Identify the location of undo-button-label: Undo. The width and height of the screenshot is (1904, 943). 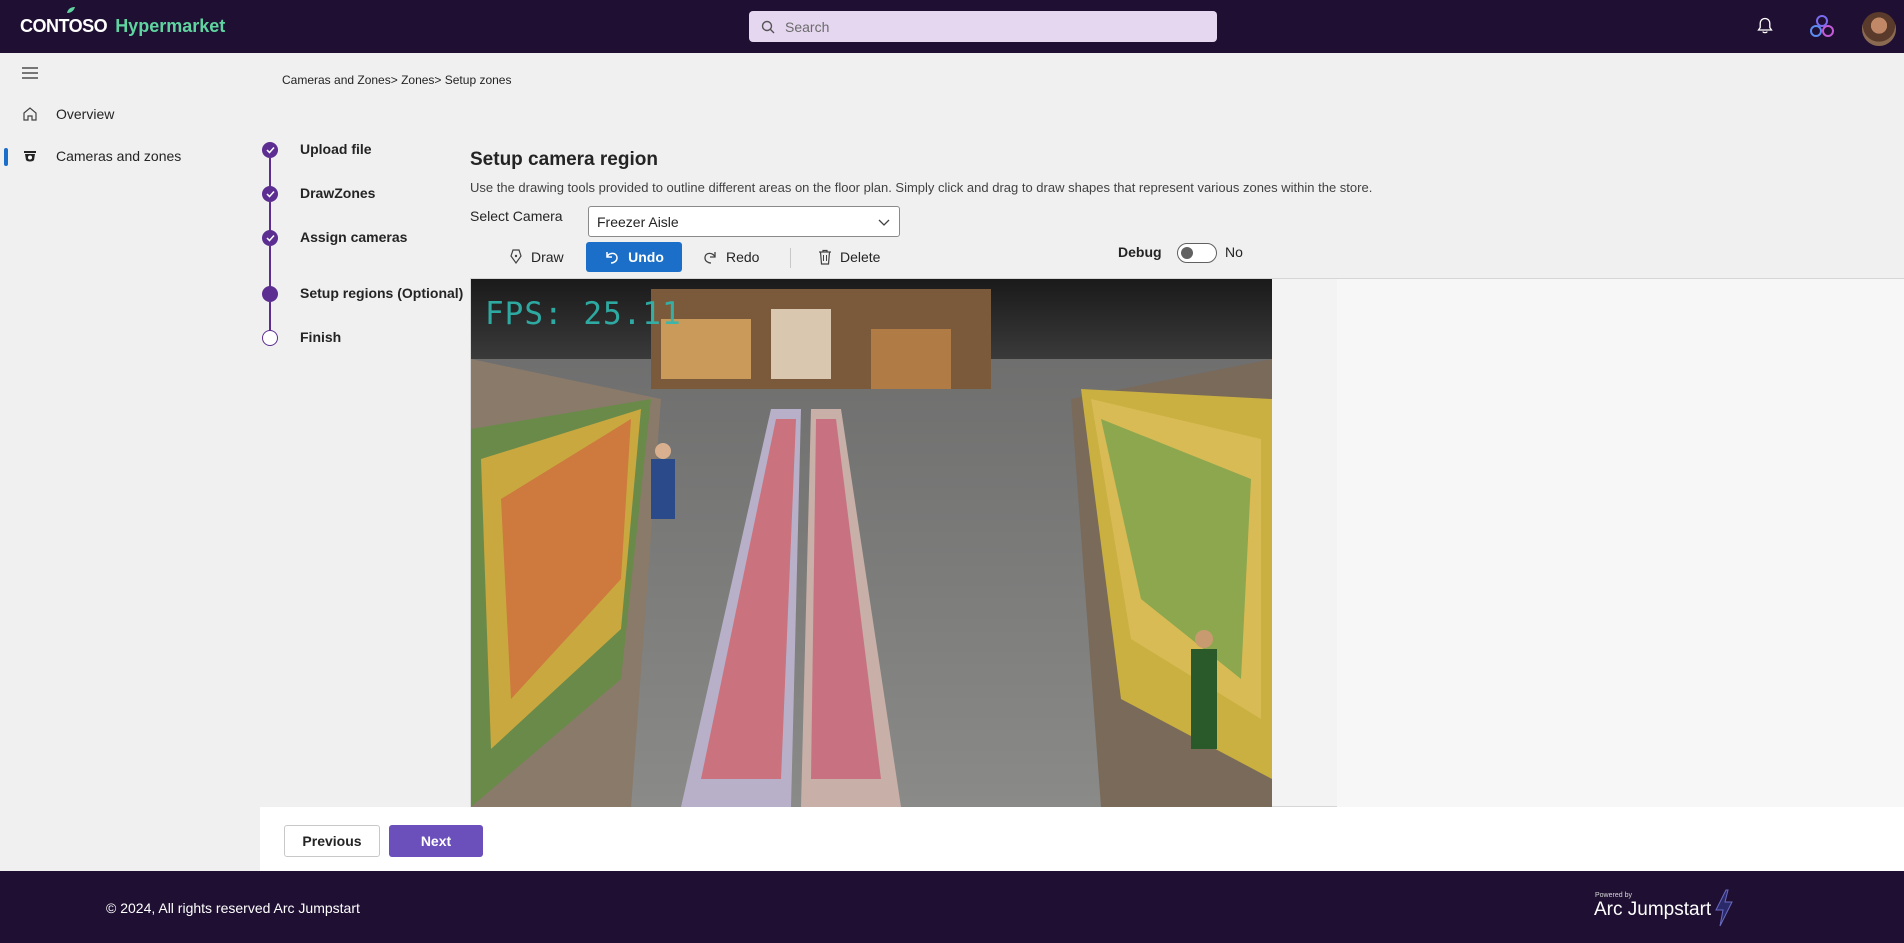
(646, 257).